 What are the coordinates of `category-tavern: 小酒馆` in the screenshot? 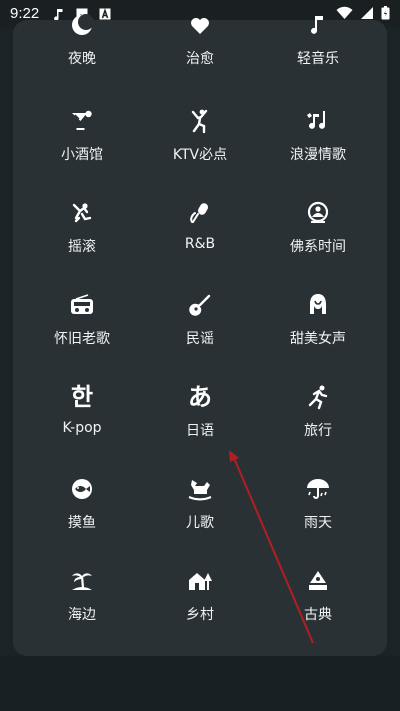 It's located at (82, 148).